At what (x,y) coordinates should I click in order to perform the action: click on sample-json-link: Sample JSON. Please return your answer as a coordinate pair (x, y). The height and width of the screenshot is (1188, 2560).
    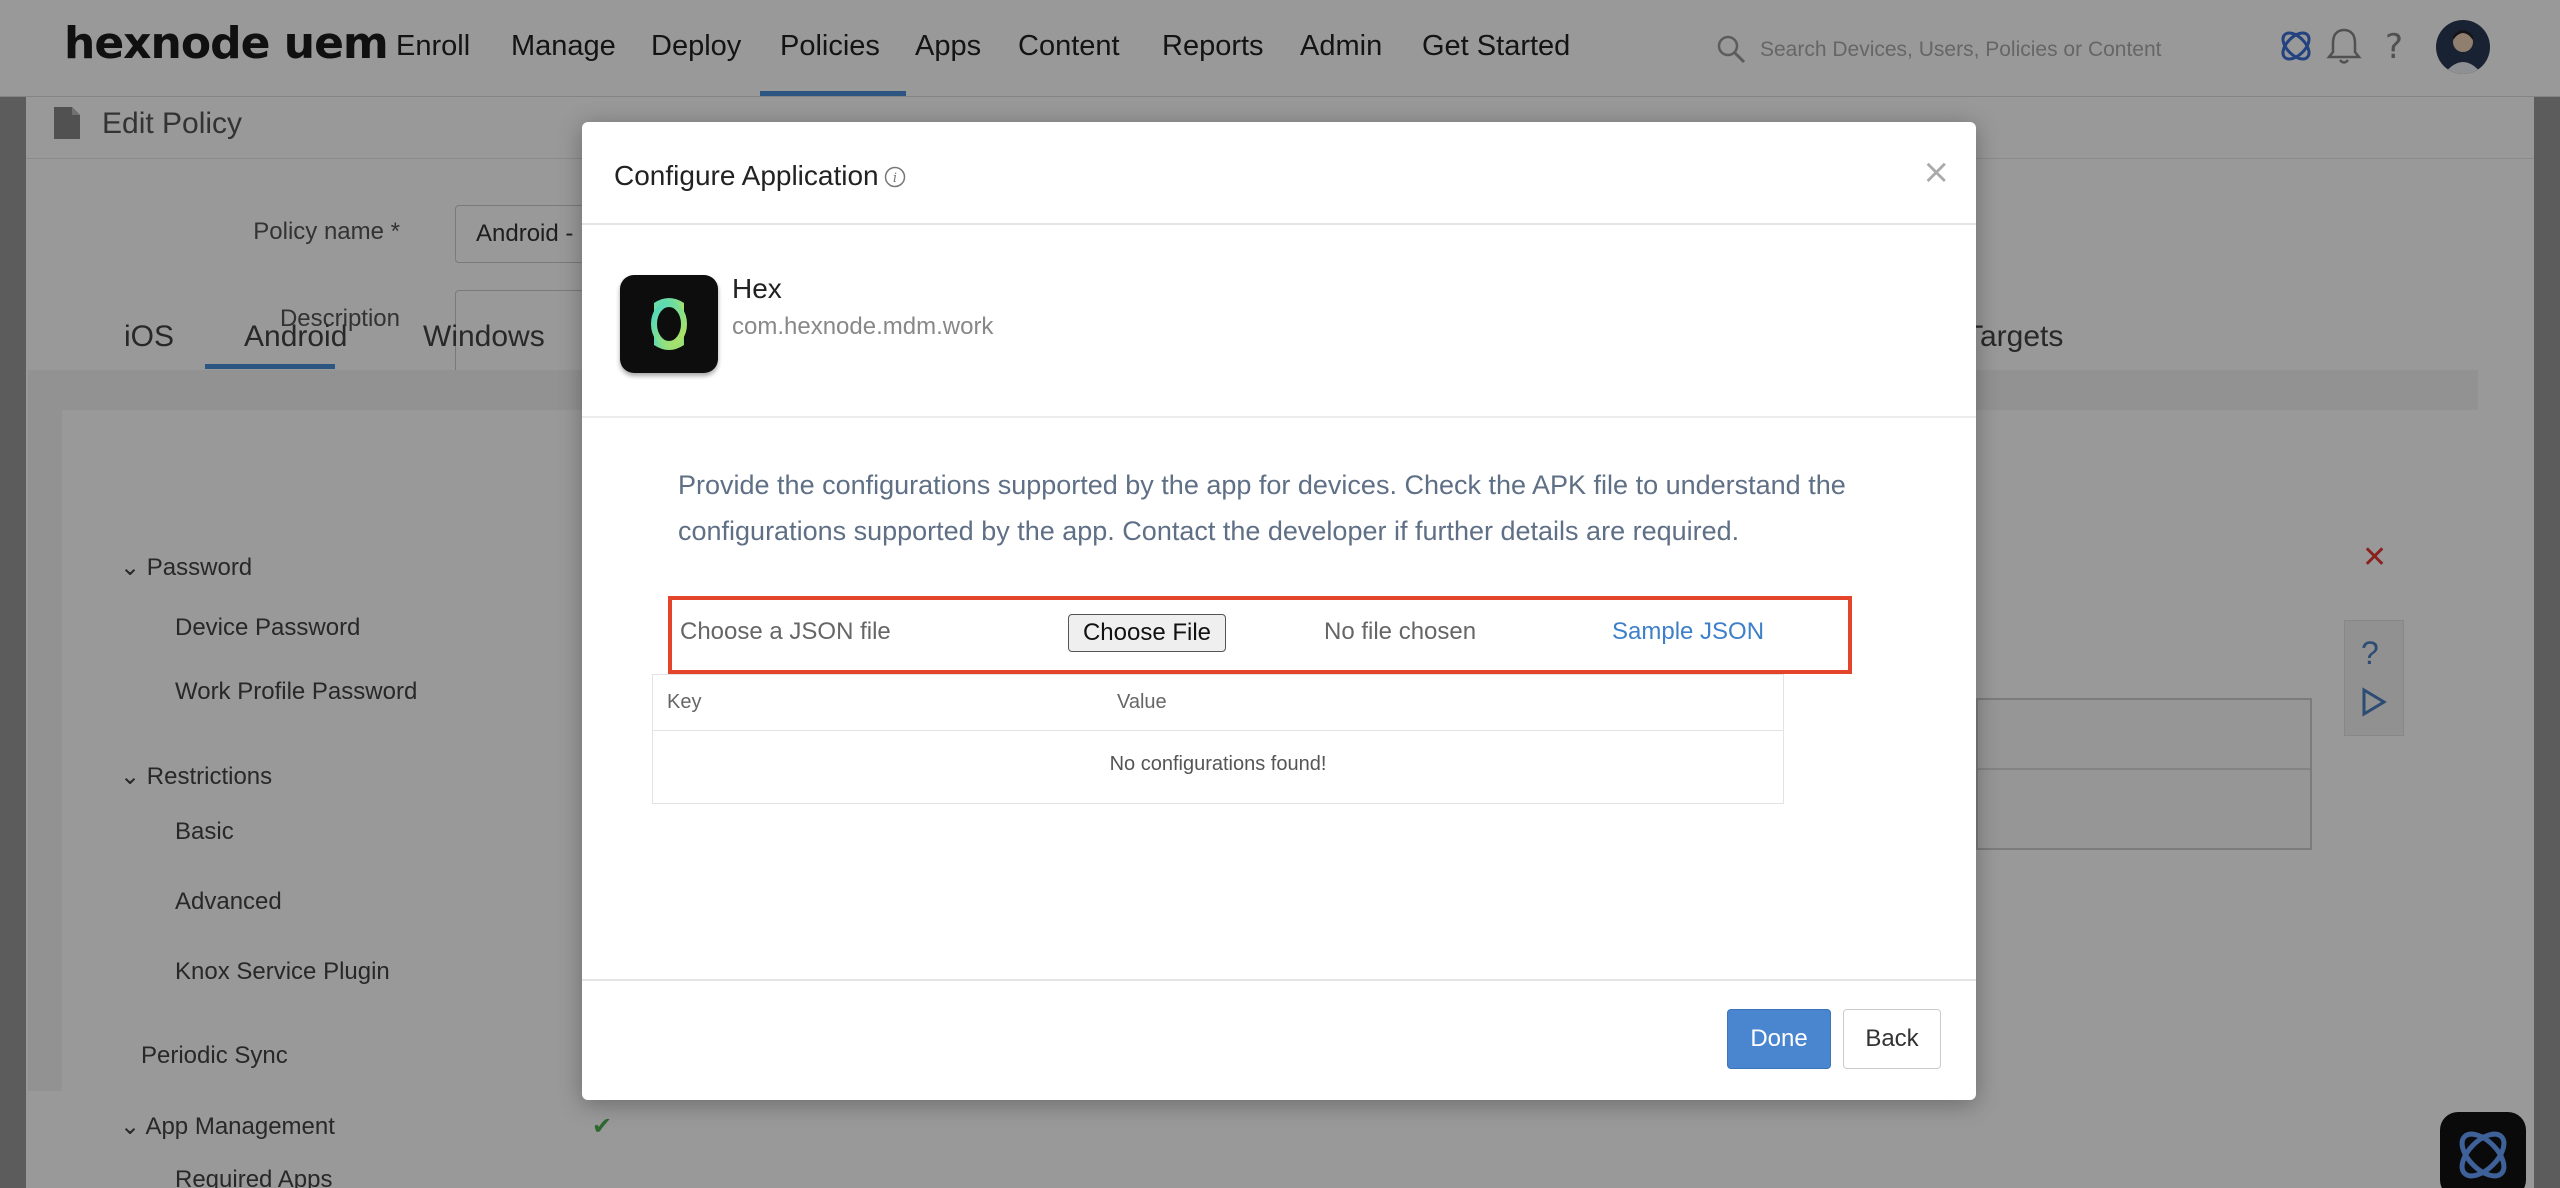
    Looking at the image, I should click on (1688, 632).